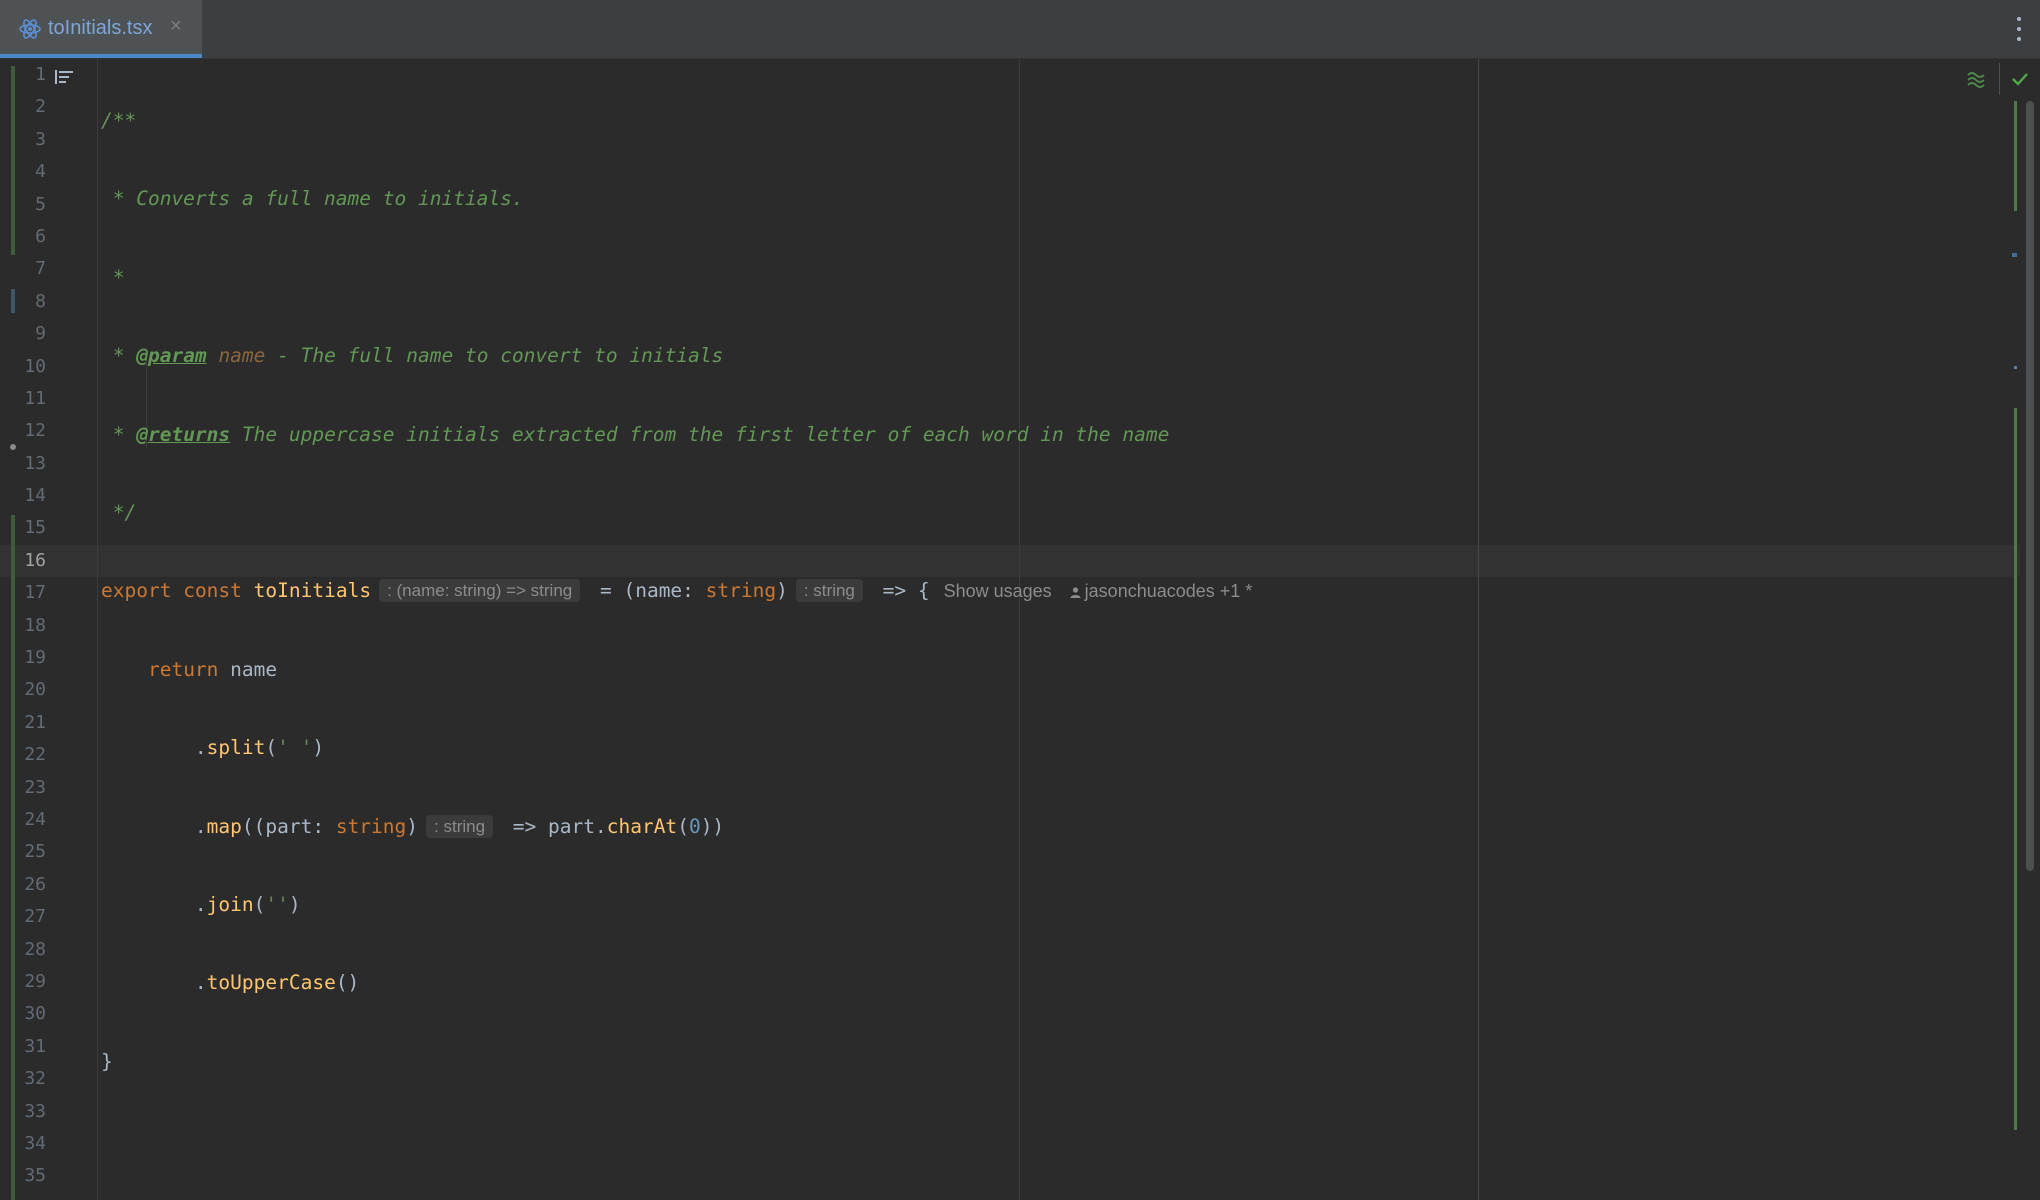 The height and width of the screenshot is (1200, 2040). What do you see at coordinates (35, 1014) in the screenshot?
I see `line-number: 30` at bounding box center [35, 1014].